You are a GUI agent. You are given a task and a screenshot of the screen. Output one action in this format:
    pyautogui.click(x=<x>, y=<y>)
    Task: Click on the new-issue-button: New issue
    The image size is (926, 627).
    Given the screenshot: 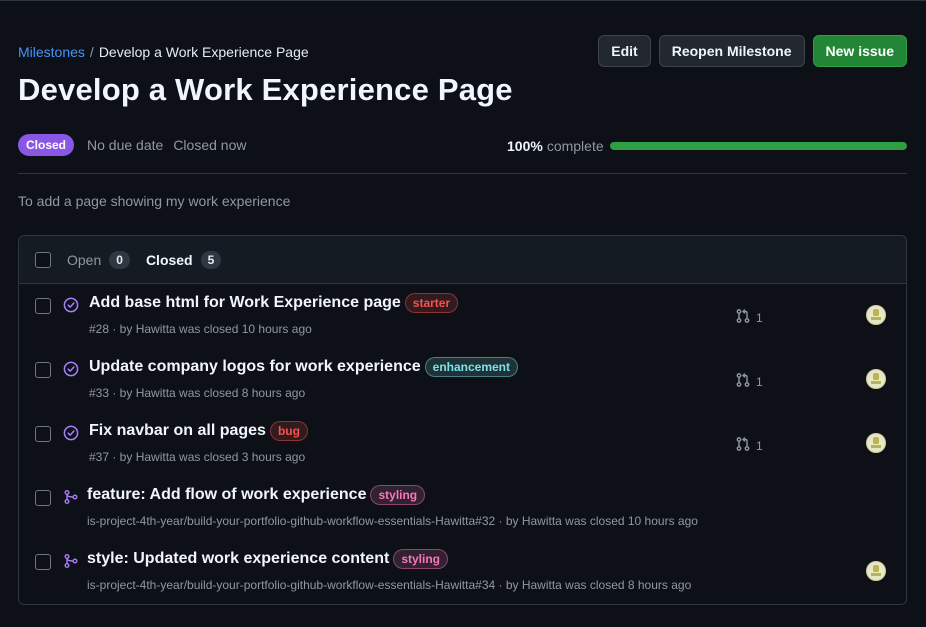 What is the action you would take?
    pyautogui.click(x=859, y=51)
    